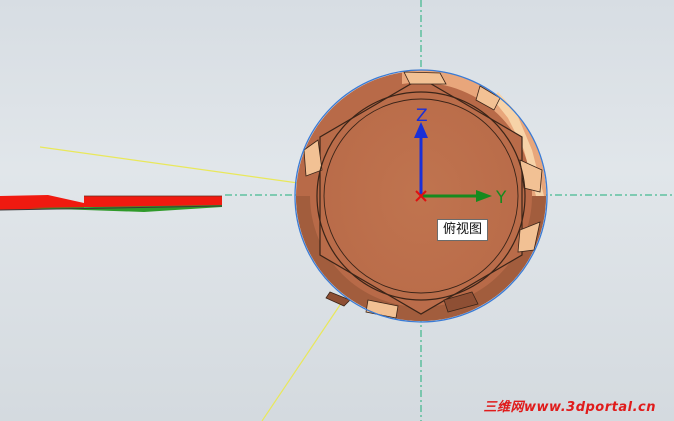 The width and height of the screenshot is (674, 421). What do you see at coordinates (302, 361) in the screenshot?
I see `construction-line-lower` at bounding box center [302, 361].